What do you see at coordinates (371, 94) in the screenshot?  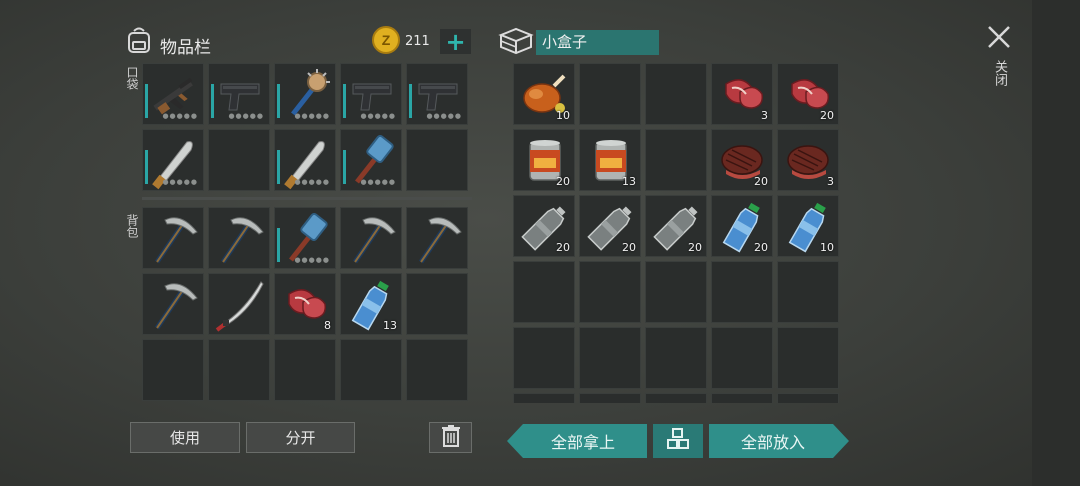 I see `pocket-slot-4: ●●●●●` at bounding box center [371, 94].